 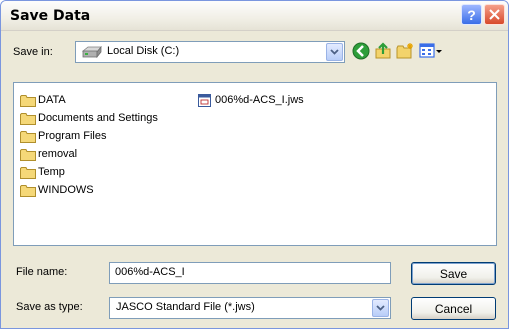 I want to click on save-in-dropdown-arrow, so click(x=334, y=52).